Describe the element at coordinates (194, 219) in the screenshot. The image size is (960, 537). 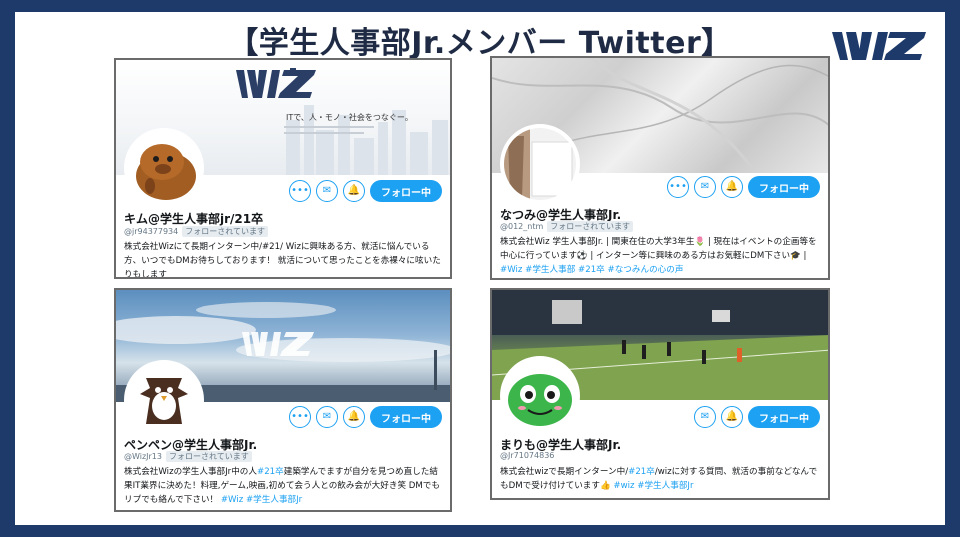
I see `display-name: キム@学生人事部jr/21卒` at that location.